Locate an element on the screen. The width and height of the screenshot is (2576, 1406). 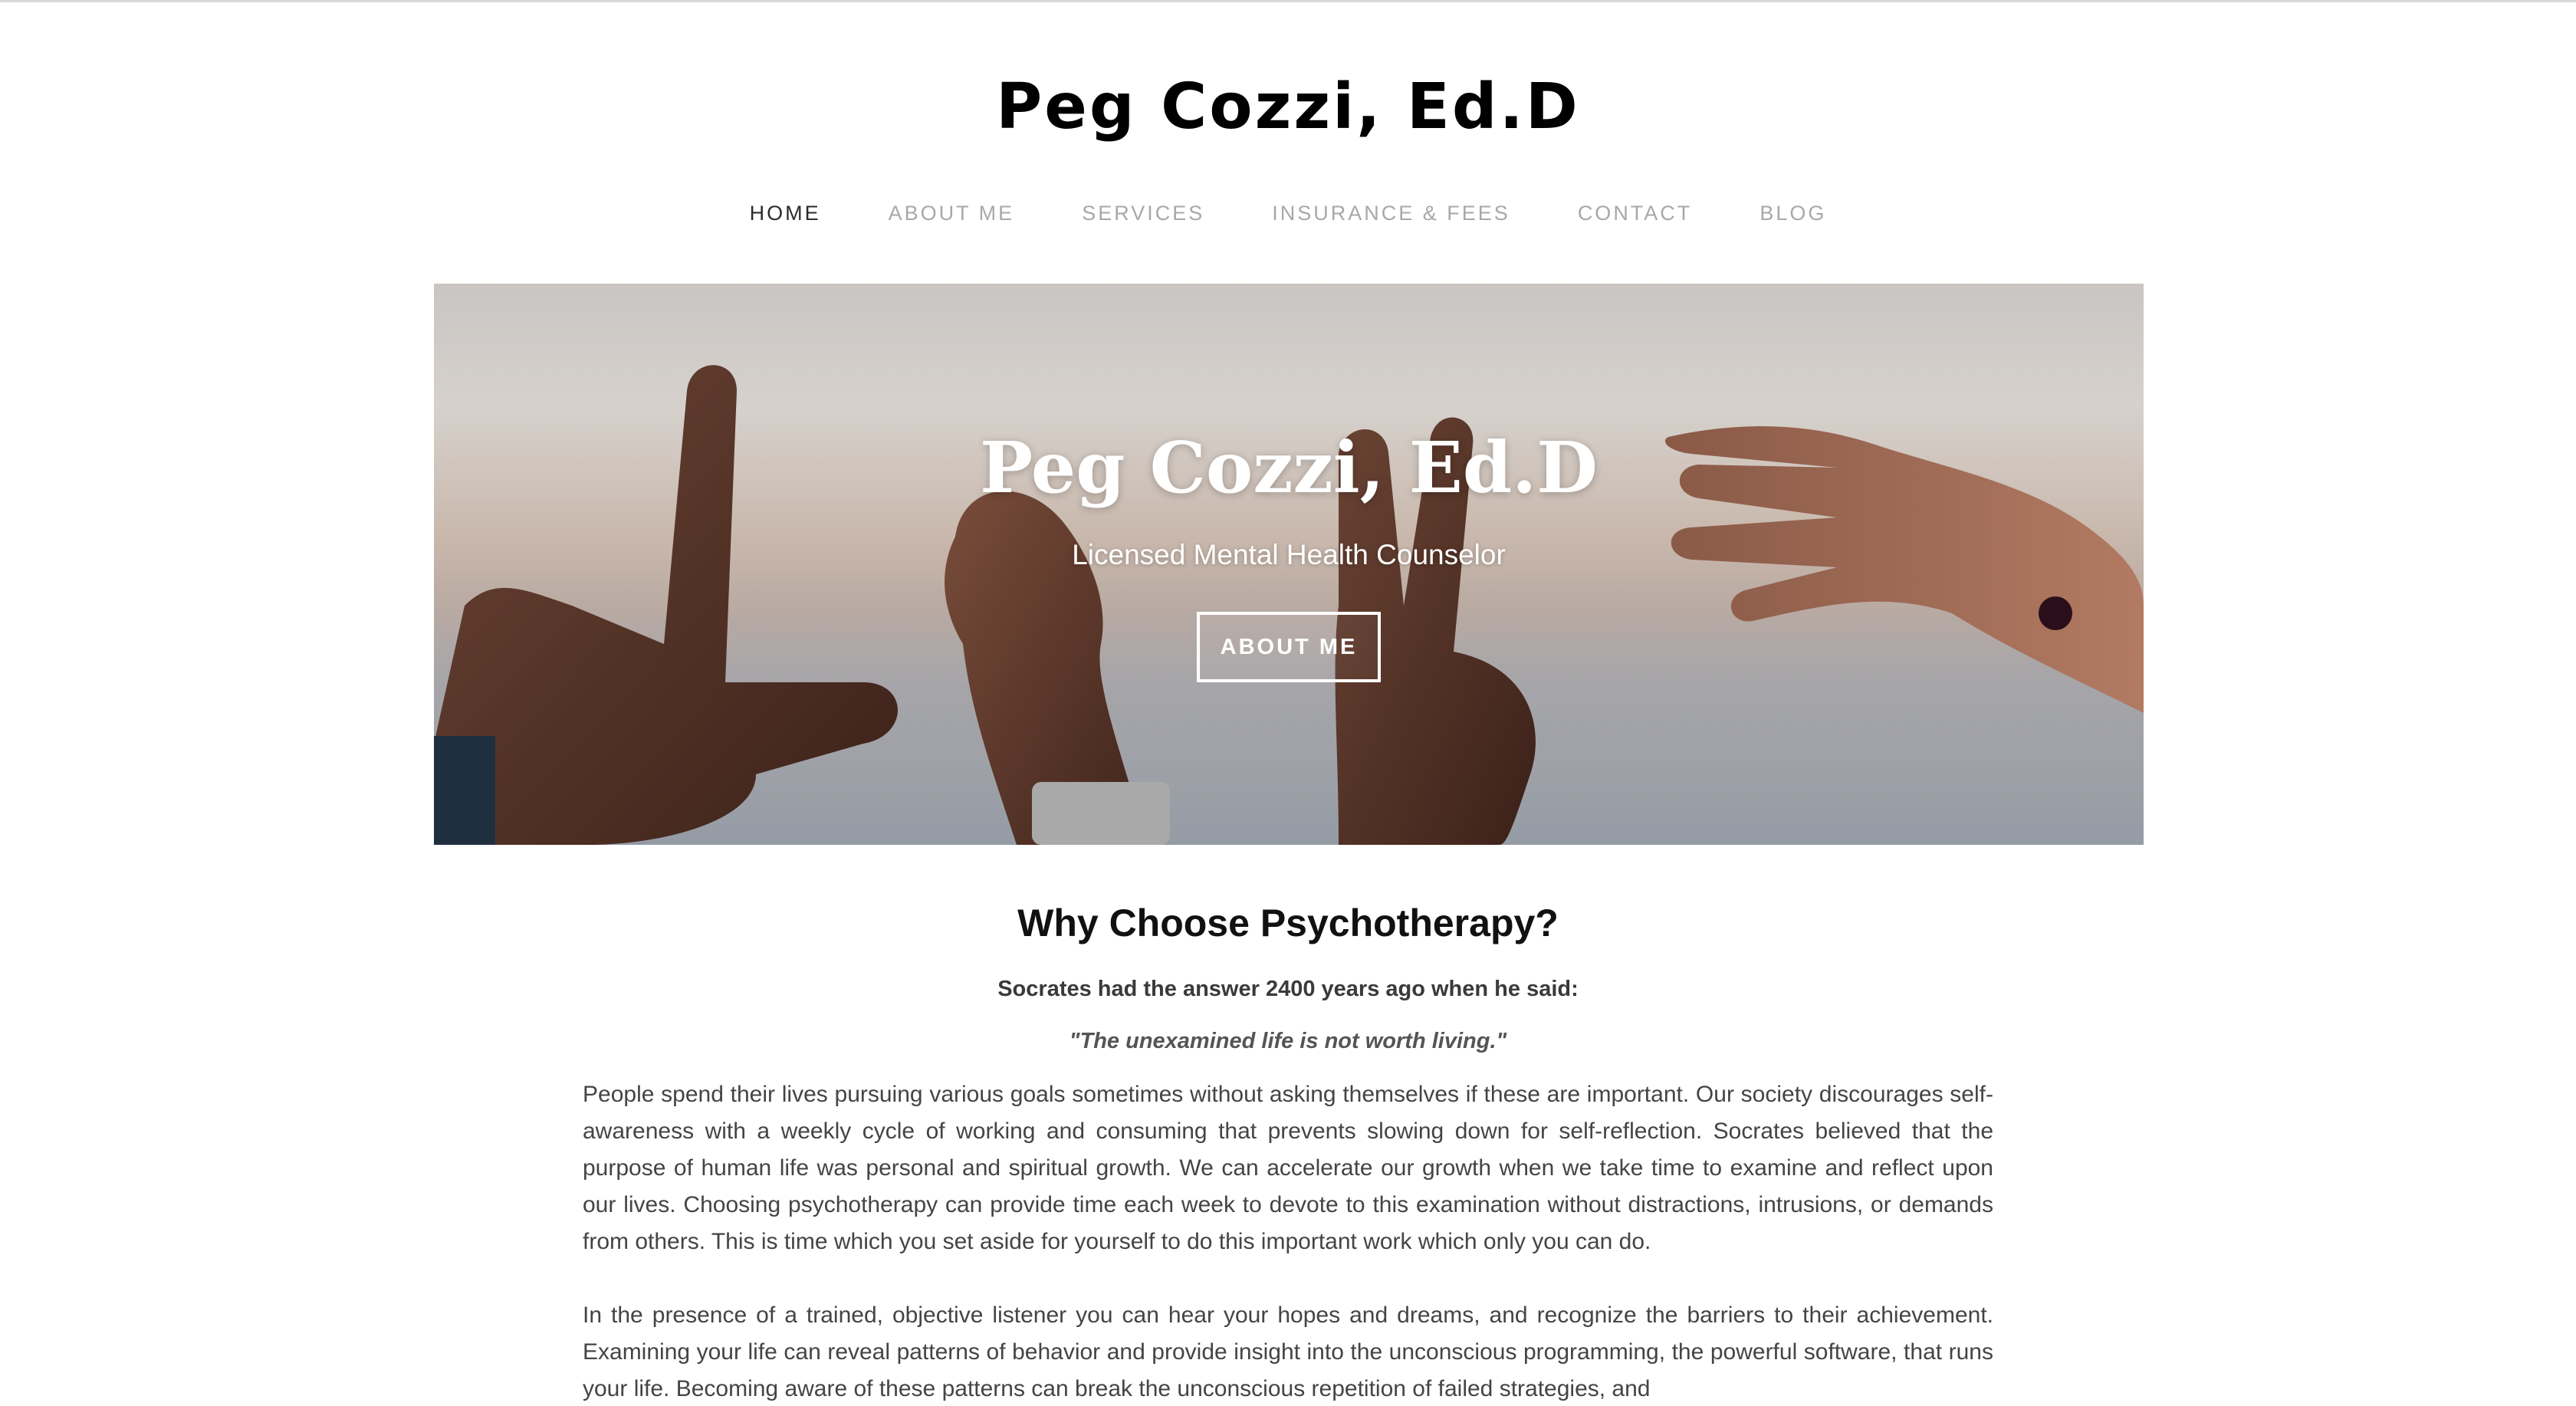
nav-item-home: HOME is located at coordinates (785, 213).